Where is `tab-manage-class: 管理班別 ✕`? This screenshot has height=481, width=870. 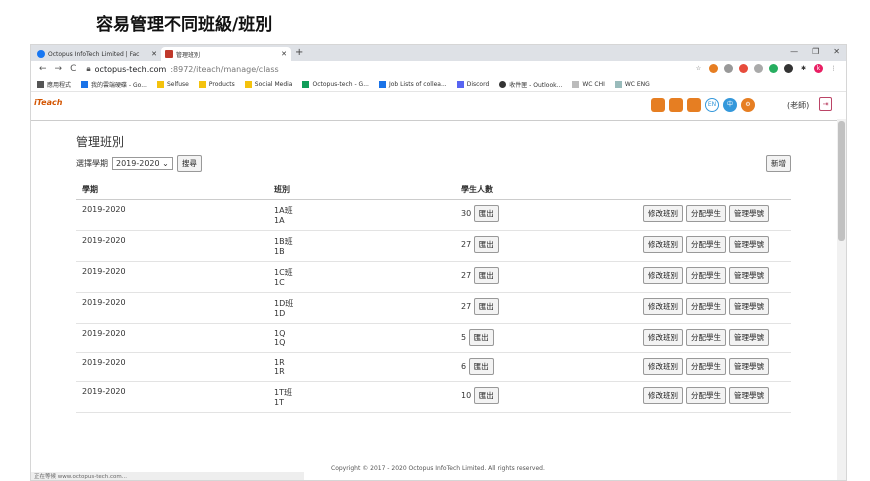 tab-manage-class: 管理班別 ✕ is located at coordinates (226, 54).